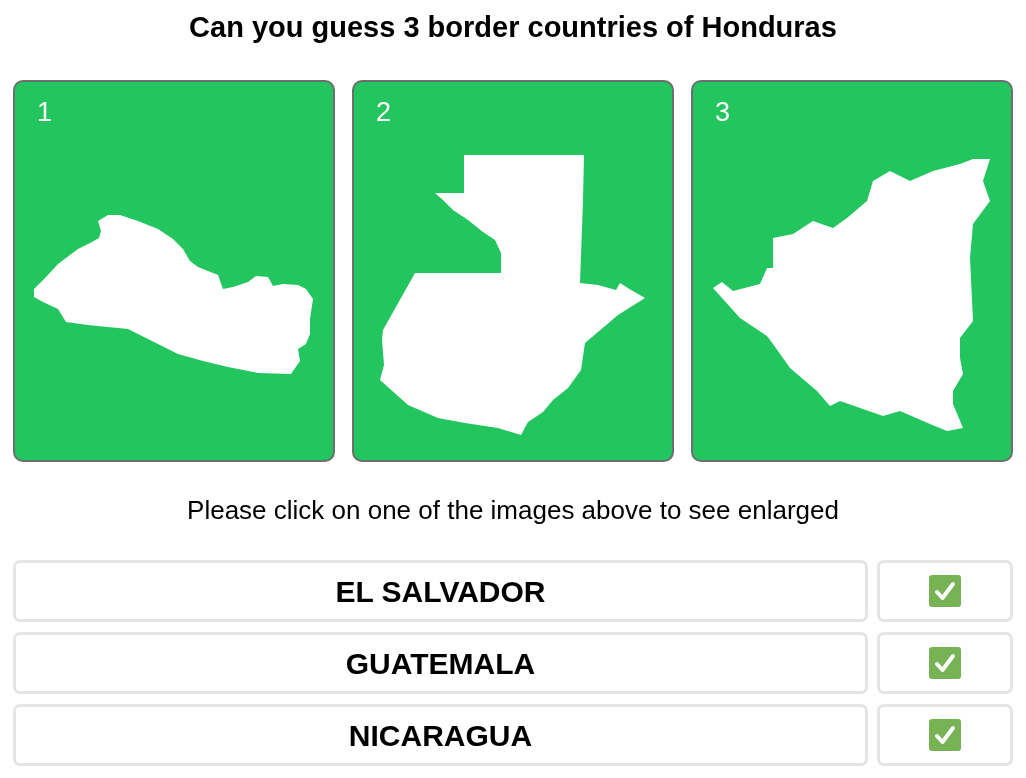  What do you see at coordinates (513, 27) in the screenshot?
I see `quiz-title: Can you guess 3 border countries of Honduras` at bounding box center [513, 27].